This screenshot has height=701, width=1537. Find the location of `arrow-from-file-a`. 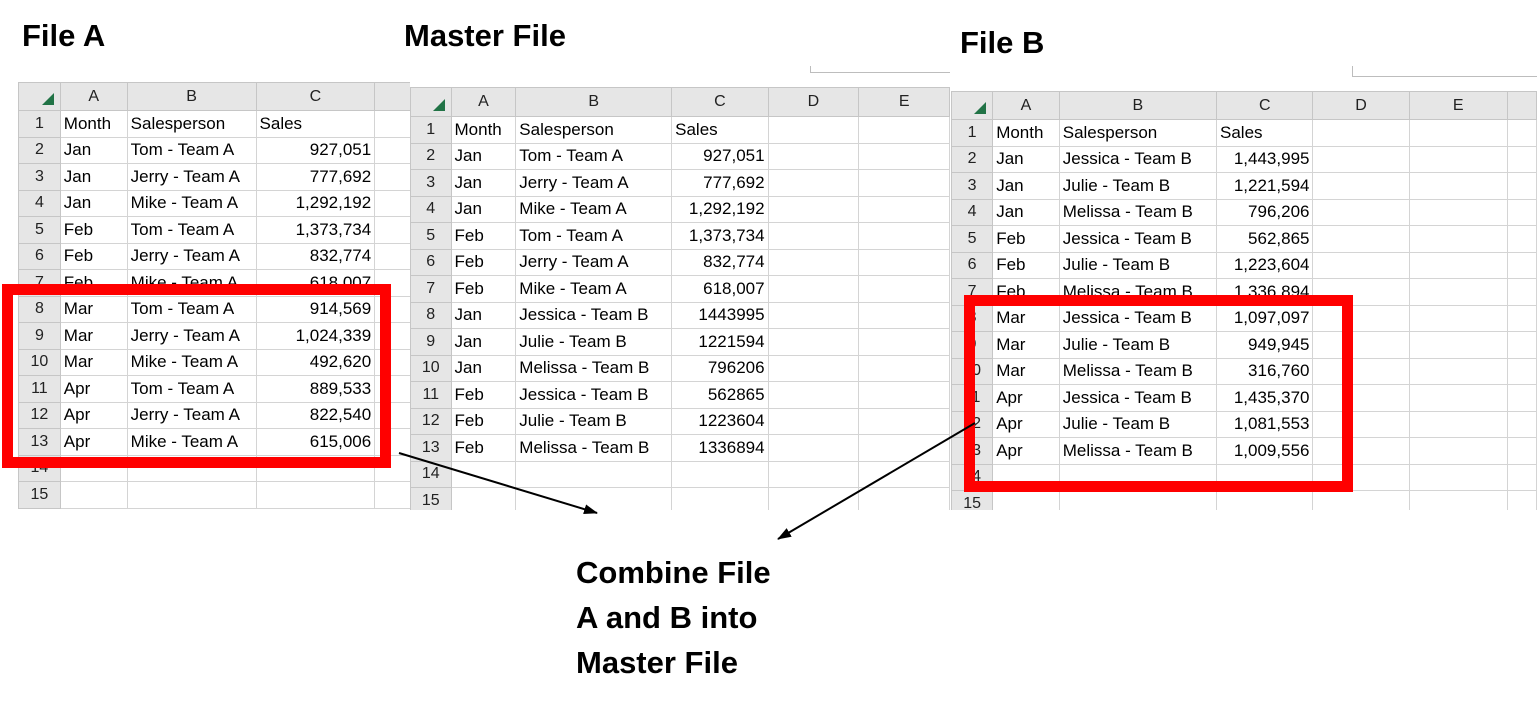

arrow-from-file-a is located at coordinates (498, 483).